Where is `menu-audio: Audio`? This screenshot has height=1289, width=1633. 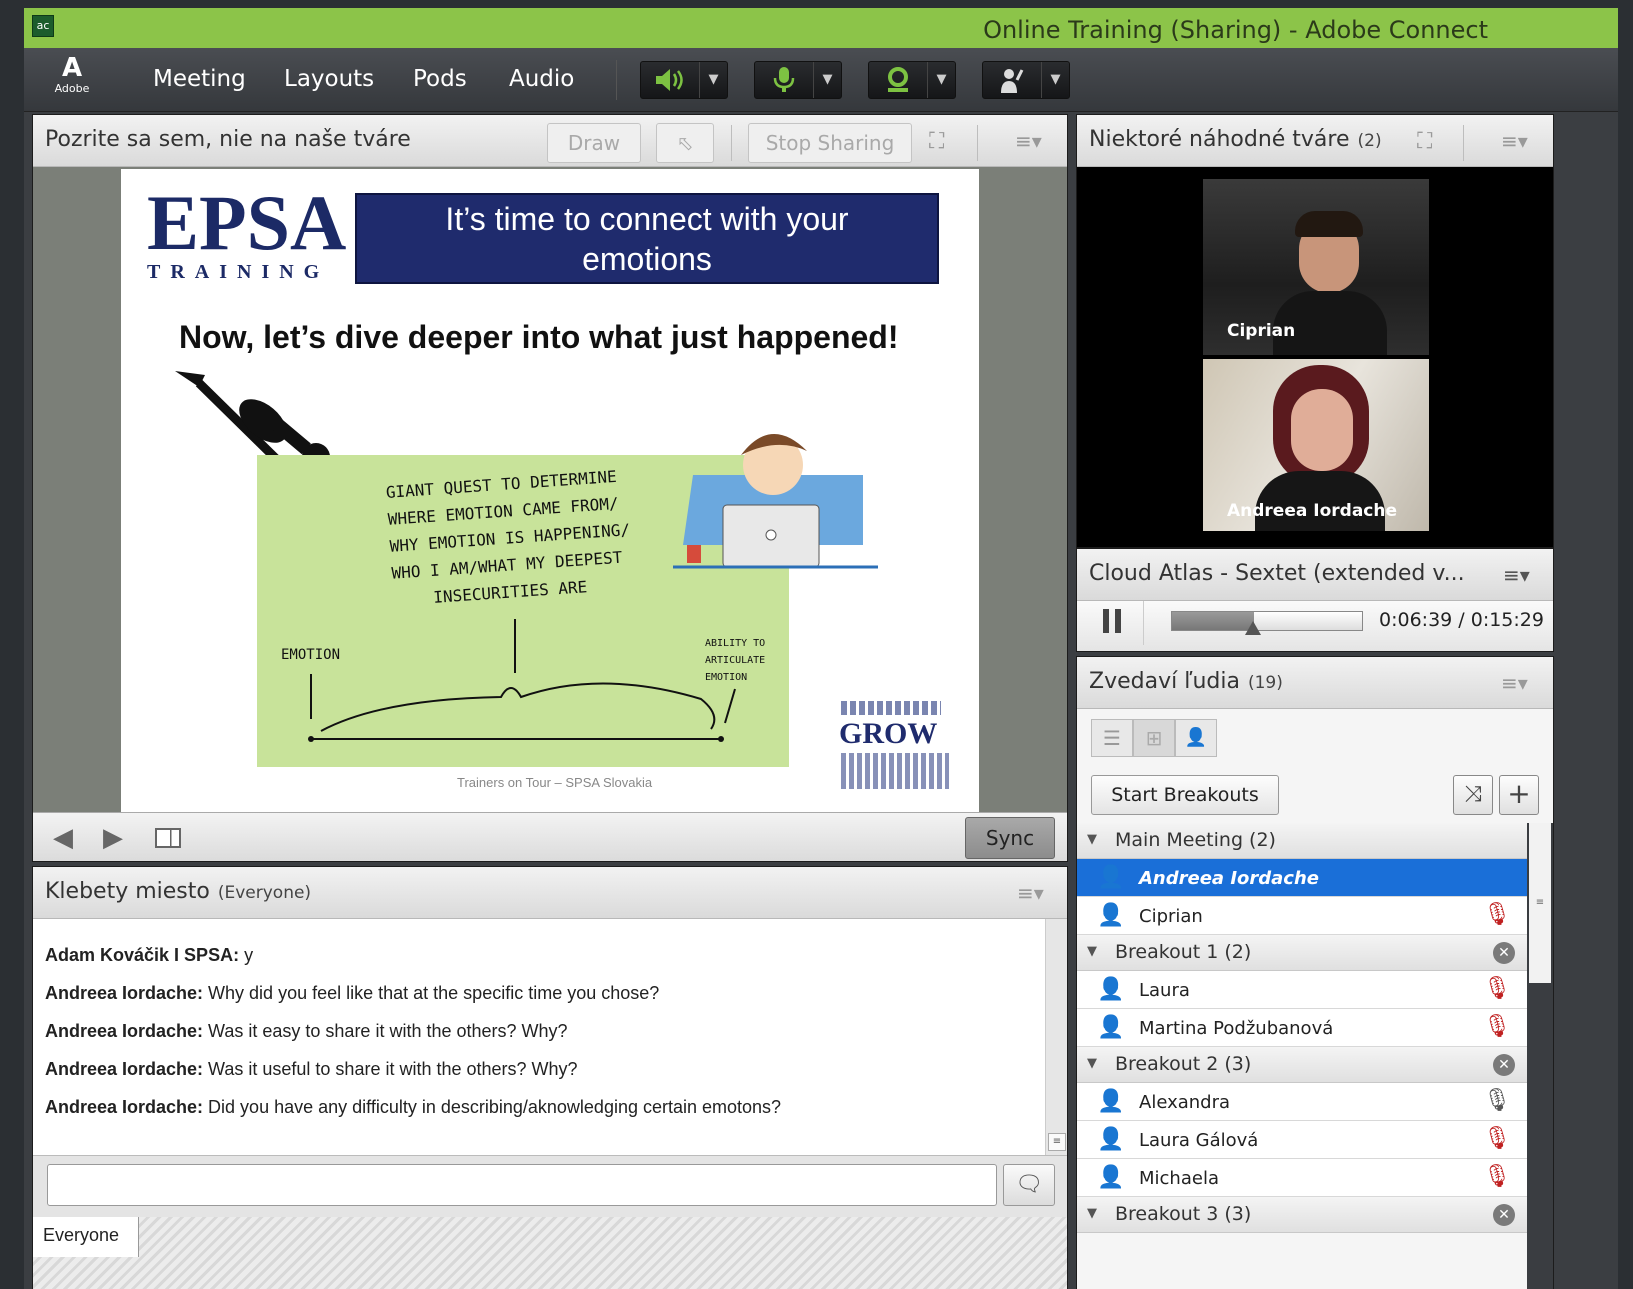 menu-audio: Audio is located at coordinates (541, 79).